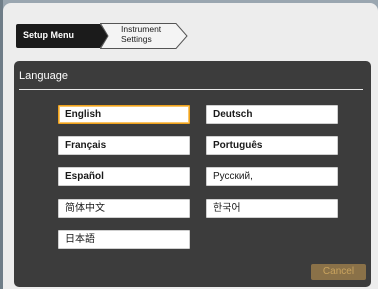 The width and height of the screenshot is (378, 289). Describe the element at coordinates (272, 208) in the screenshot. I see `language-option-korean: 한국어` at that location.